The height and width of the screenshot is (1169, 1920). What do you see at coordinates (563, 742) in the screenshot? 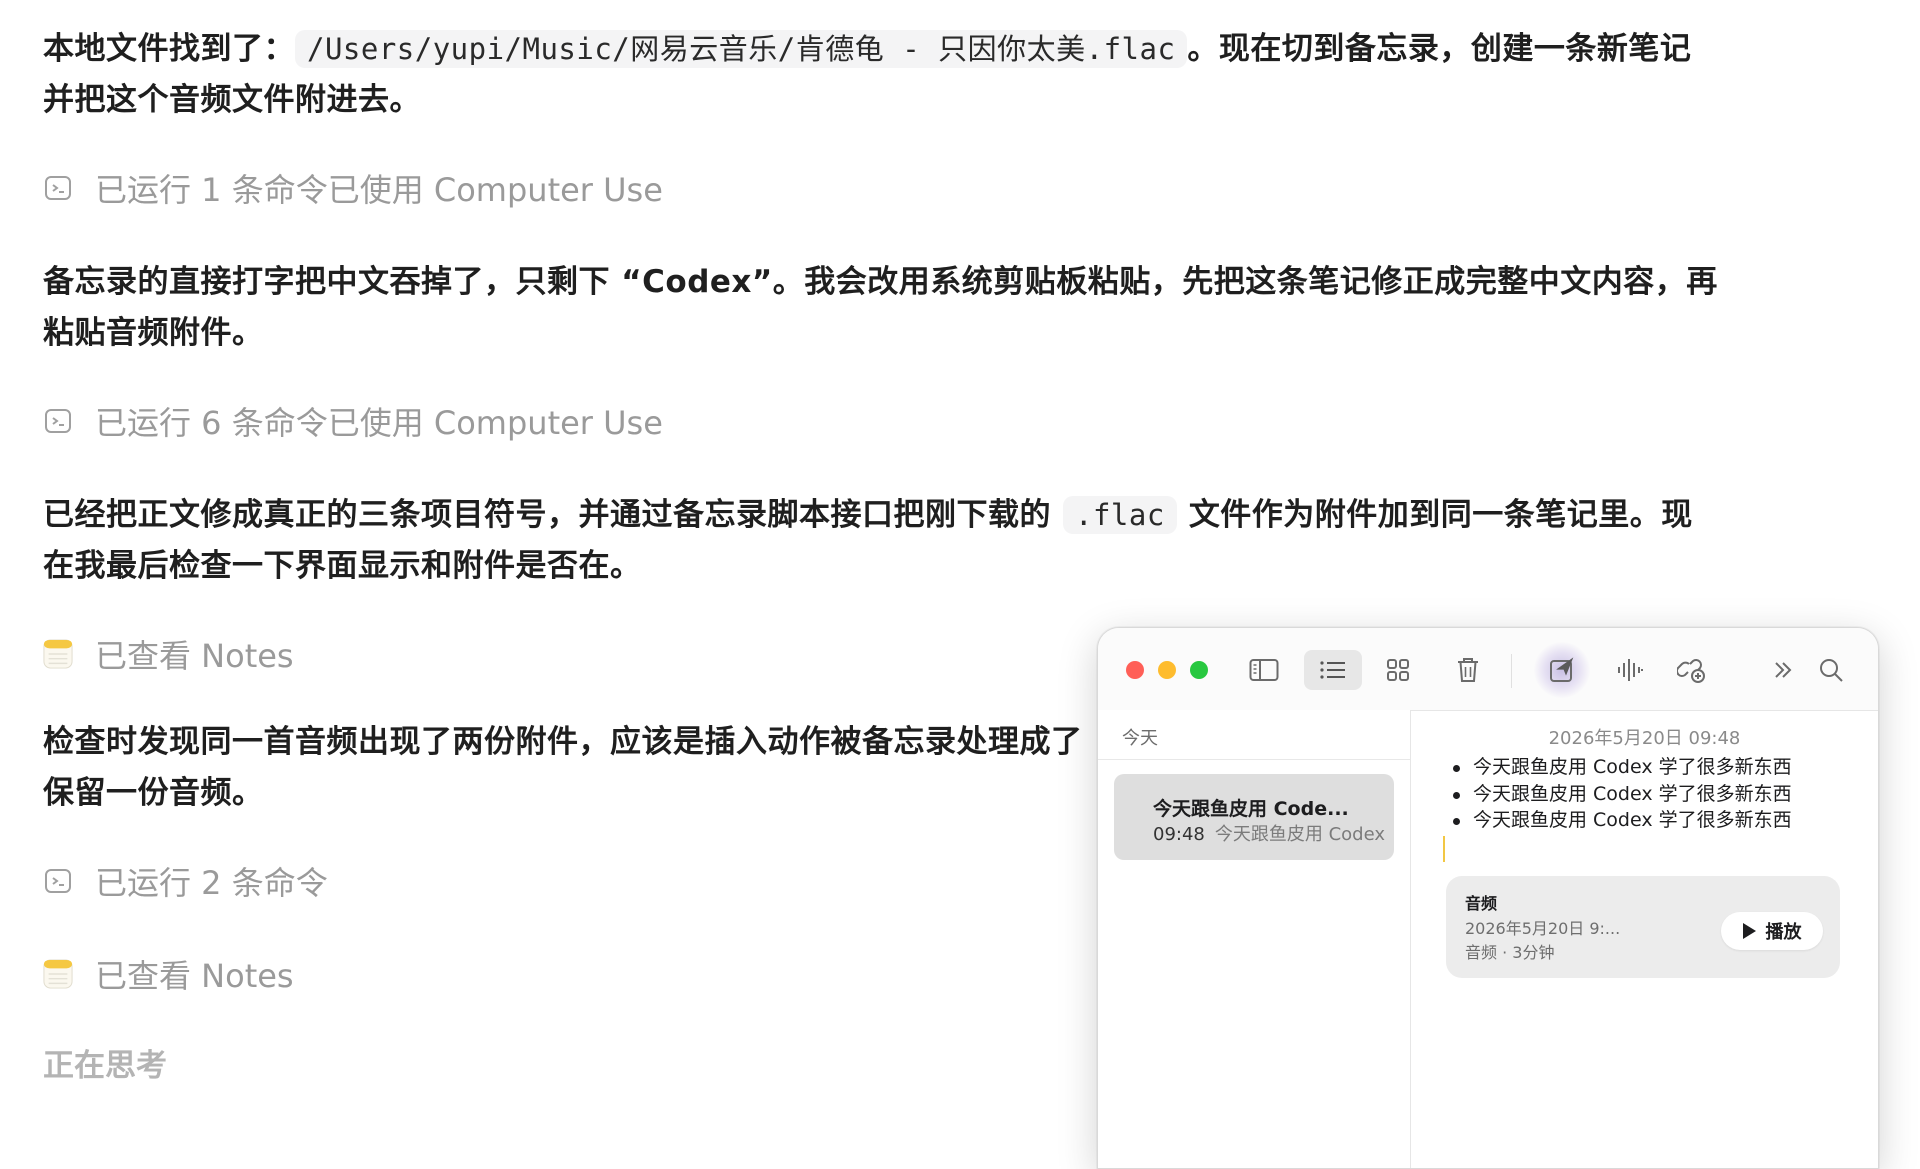
I see `message-text: 检查时发现同一首音频出现了两份附件，应该是插入动作被备忘录处理成了` at bounding box center [563, 742].